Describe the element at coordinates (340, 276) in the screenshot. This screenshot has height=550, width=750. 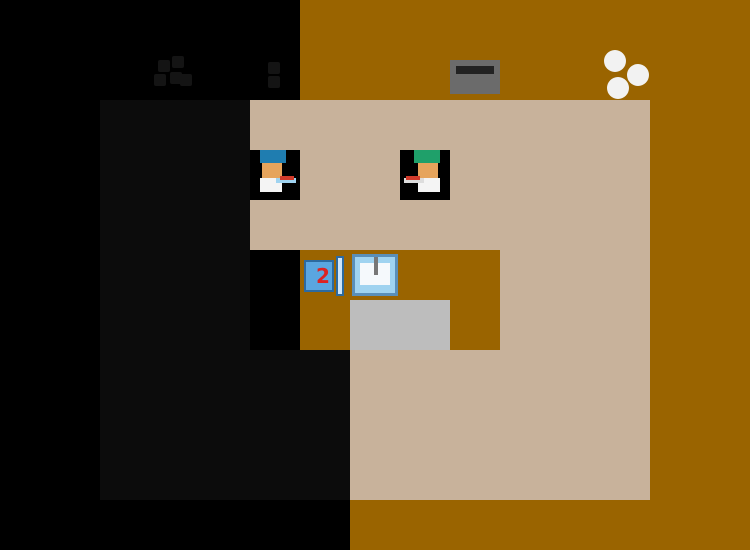
I see `pan-icon` at that location.